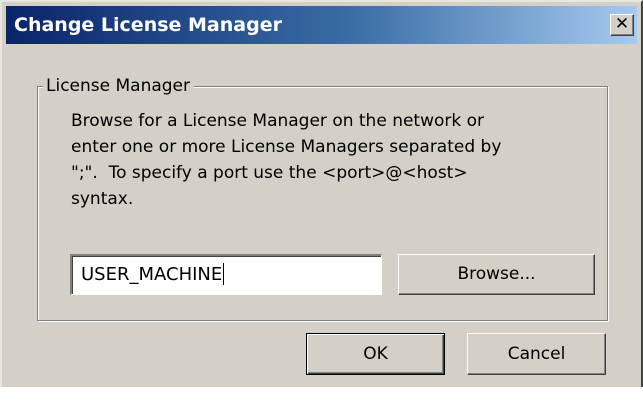  What do you see at coordinates (148, 25) in the screenshot?
I see `dialog-title: Change License Manager` at bounding box center [148, 25].